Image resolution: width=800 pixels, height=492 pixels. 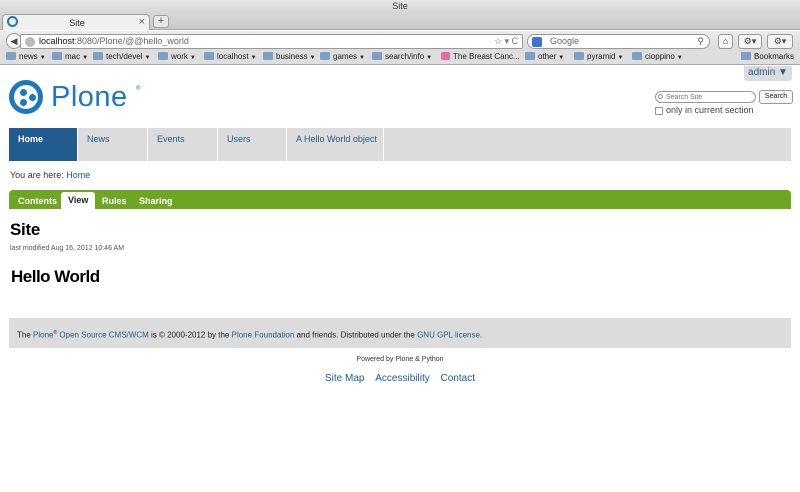 I want to click on window-title: Site, so click(x=400, y=6).